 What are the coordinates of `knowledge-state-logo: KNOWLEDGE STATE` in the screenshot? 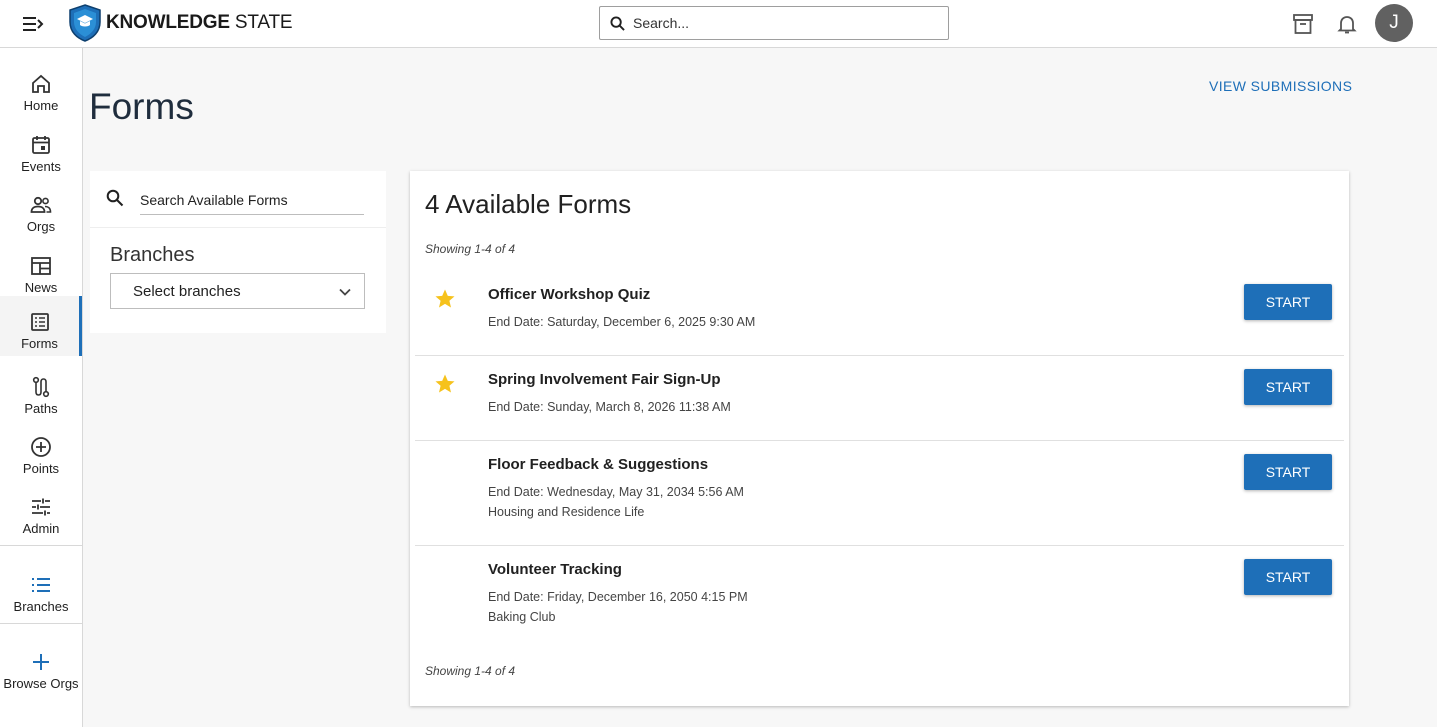 It's located at (180, 23).